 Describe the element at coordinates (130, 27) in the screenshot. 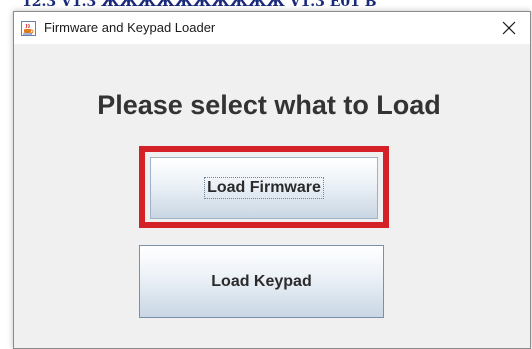

I see `window-title: Firmware and Keypad Loader` at that location.